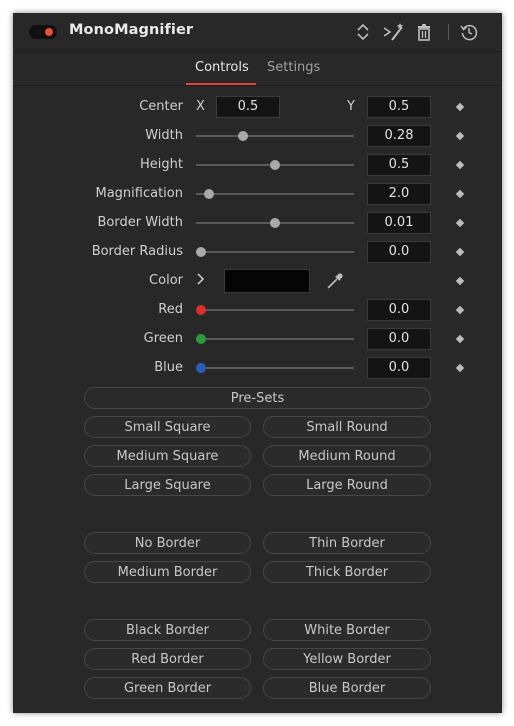 The image size is (514, 726). I want to click on eyedropper-icon, so click(335, 281).